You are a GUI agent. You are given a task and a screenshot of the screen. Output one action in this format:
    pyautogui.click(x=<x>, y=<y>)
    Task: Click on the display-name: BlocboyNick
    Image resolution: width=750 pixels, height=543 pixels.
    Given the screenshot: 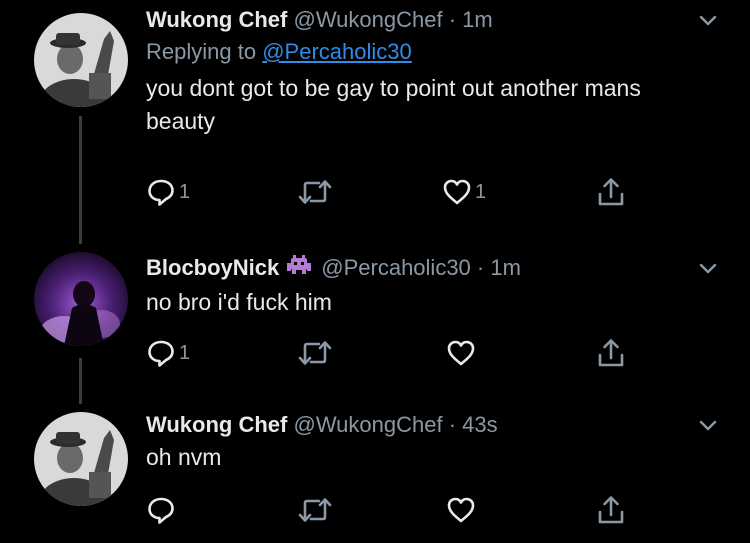 What is the action you would take?
    pyautogui.click(x=212, y=267)
    